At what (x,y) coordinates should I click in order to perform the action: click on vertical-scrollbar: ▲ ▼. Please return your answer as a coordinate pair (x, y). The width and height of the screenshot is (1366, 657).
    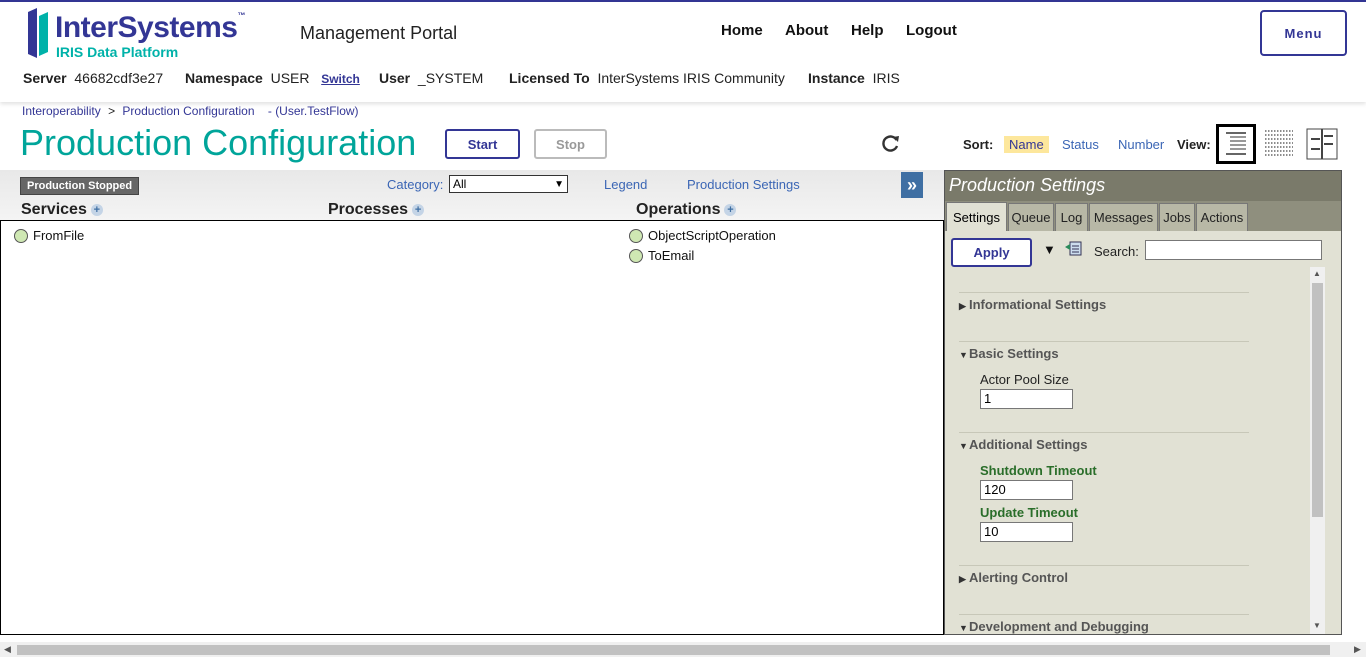
    Looking at the image, I should click on (1317, 450).